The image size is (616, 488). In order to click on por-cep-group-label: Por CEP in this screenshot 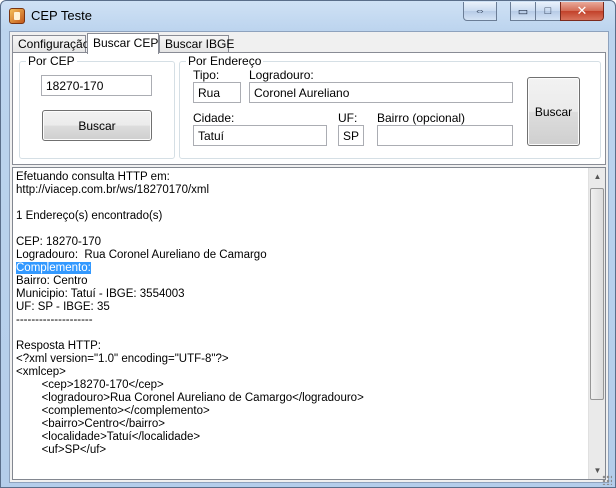, I will do `click(51, 61)`.